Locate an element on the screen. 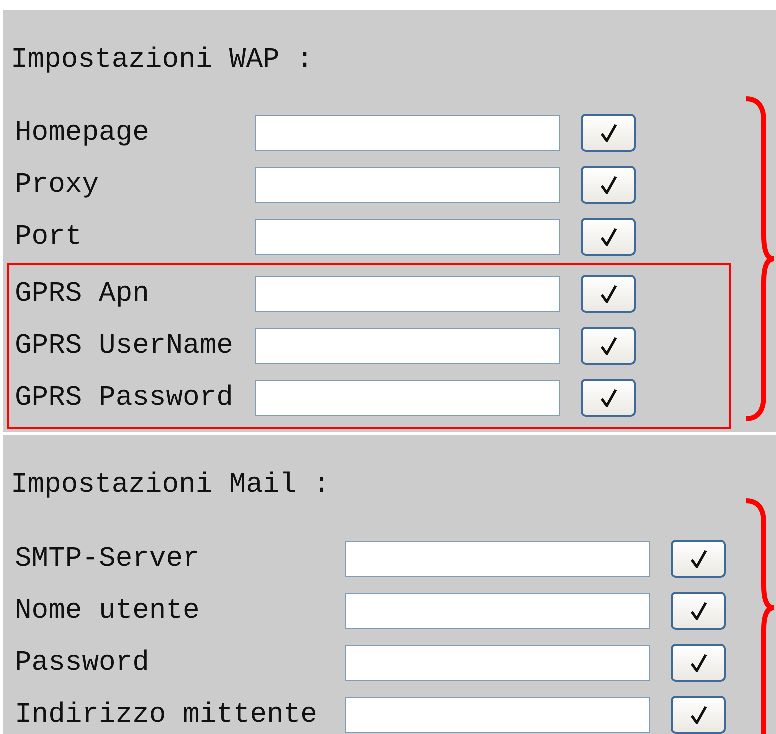 Image resolution: width=776 pixels, height=734 pixels. field-label: GPRS Apn is located at coordinates (82, 294).